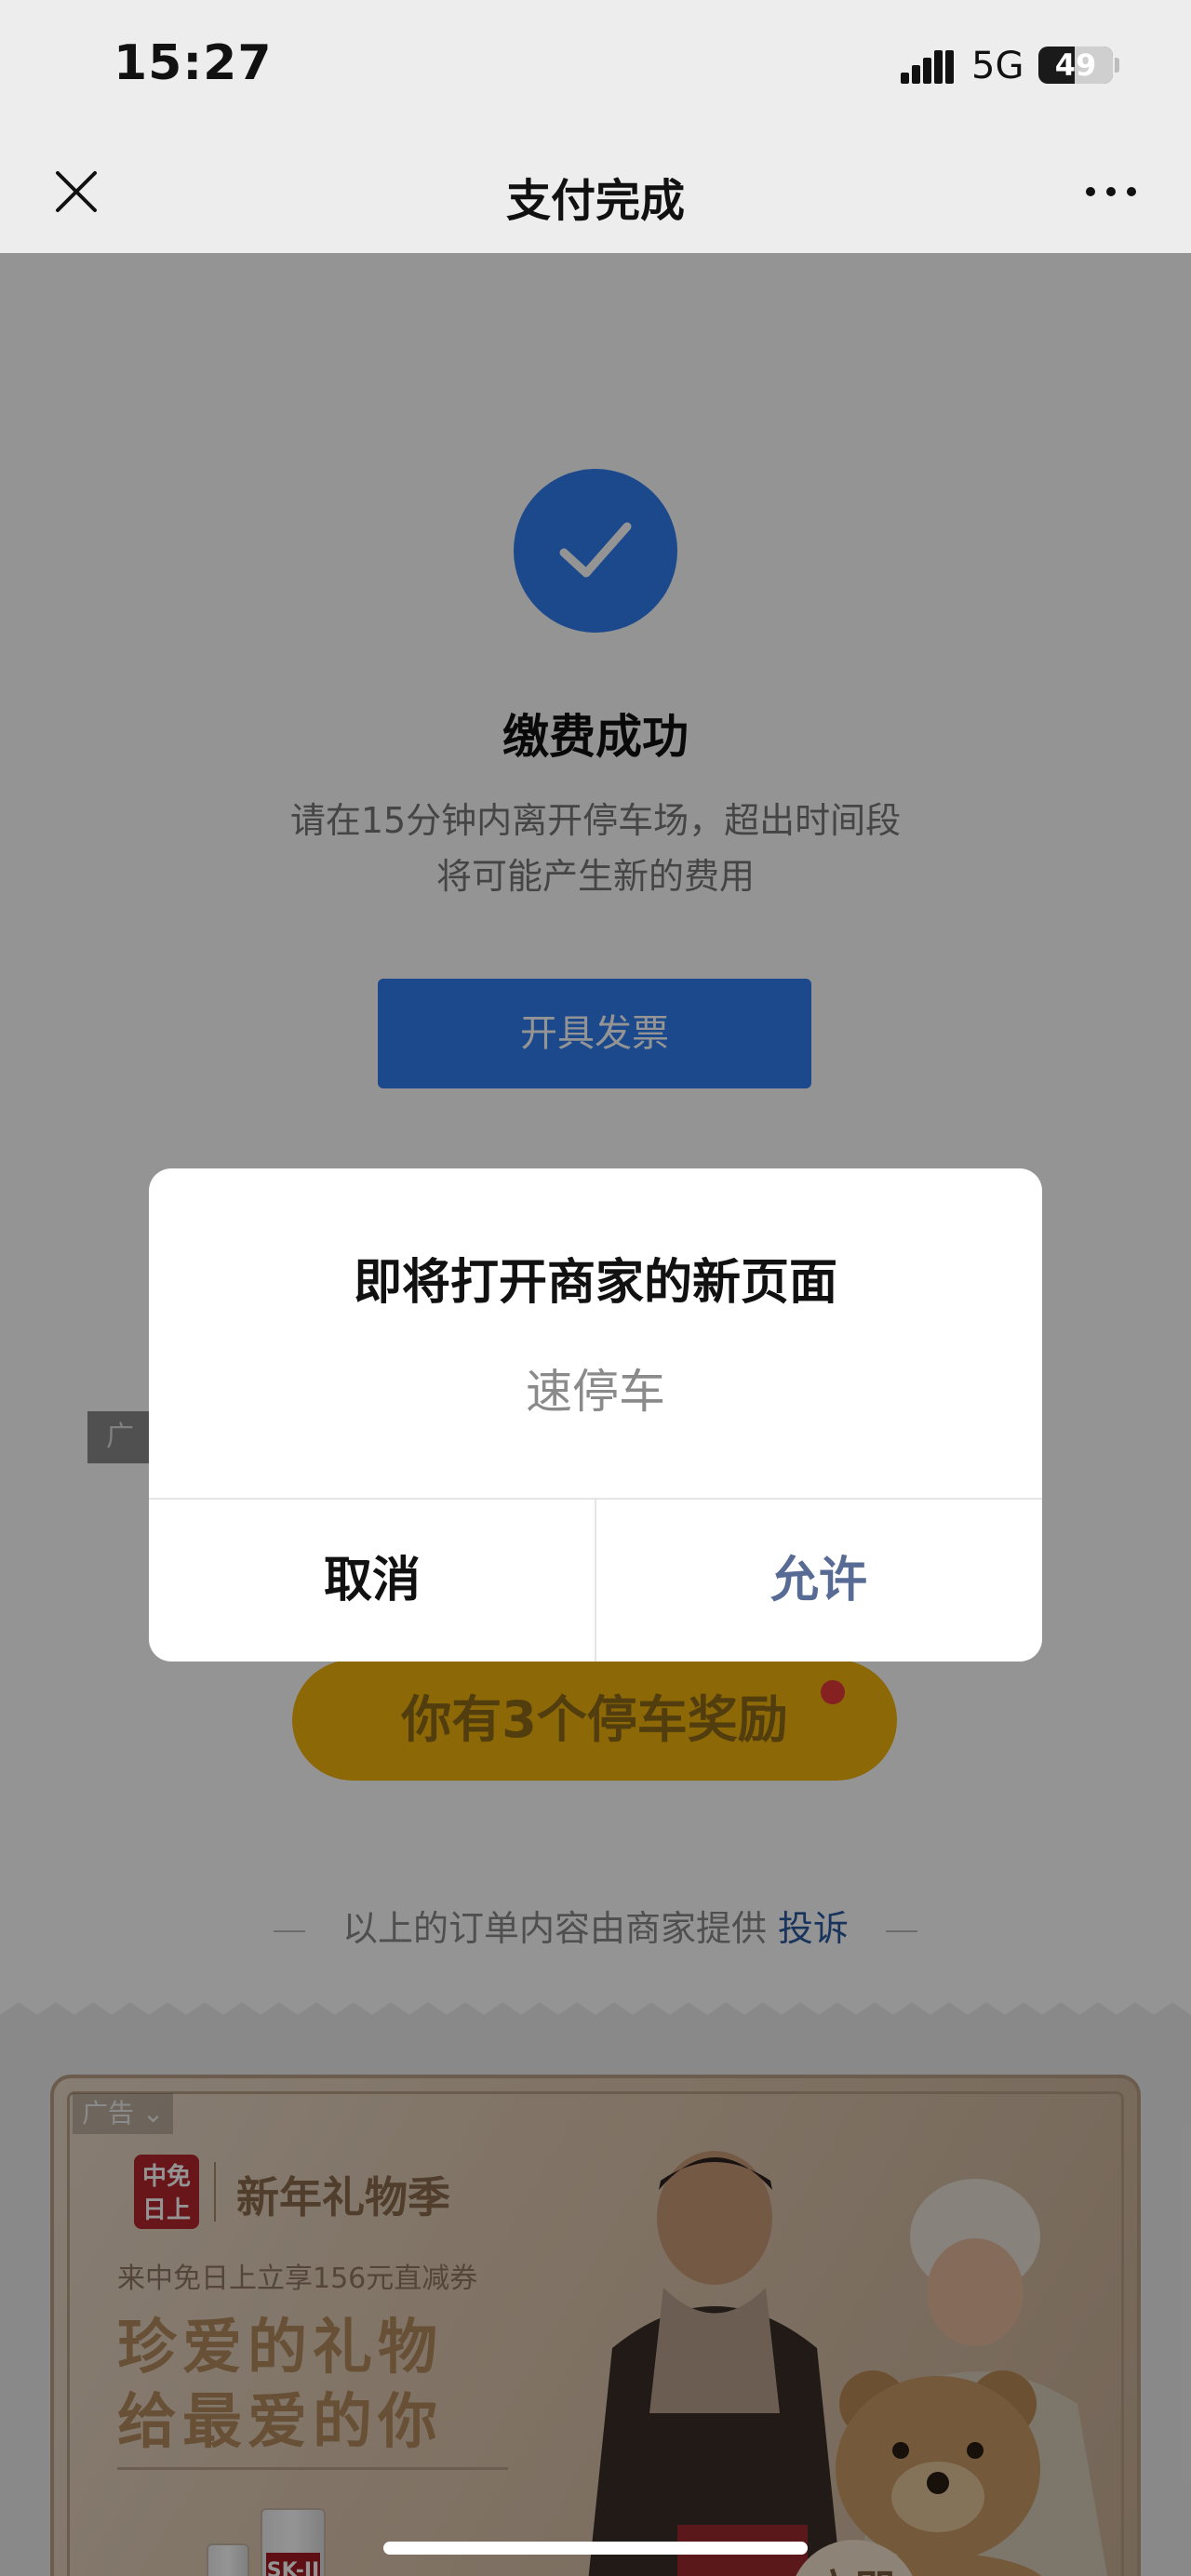  What do you see at coordinates (595, 1283) in the screenshot?
I see `dialog-title: 即将打开商家的新页面` at bounding box center [595, 1283].